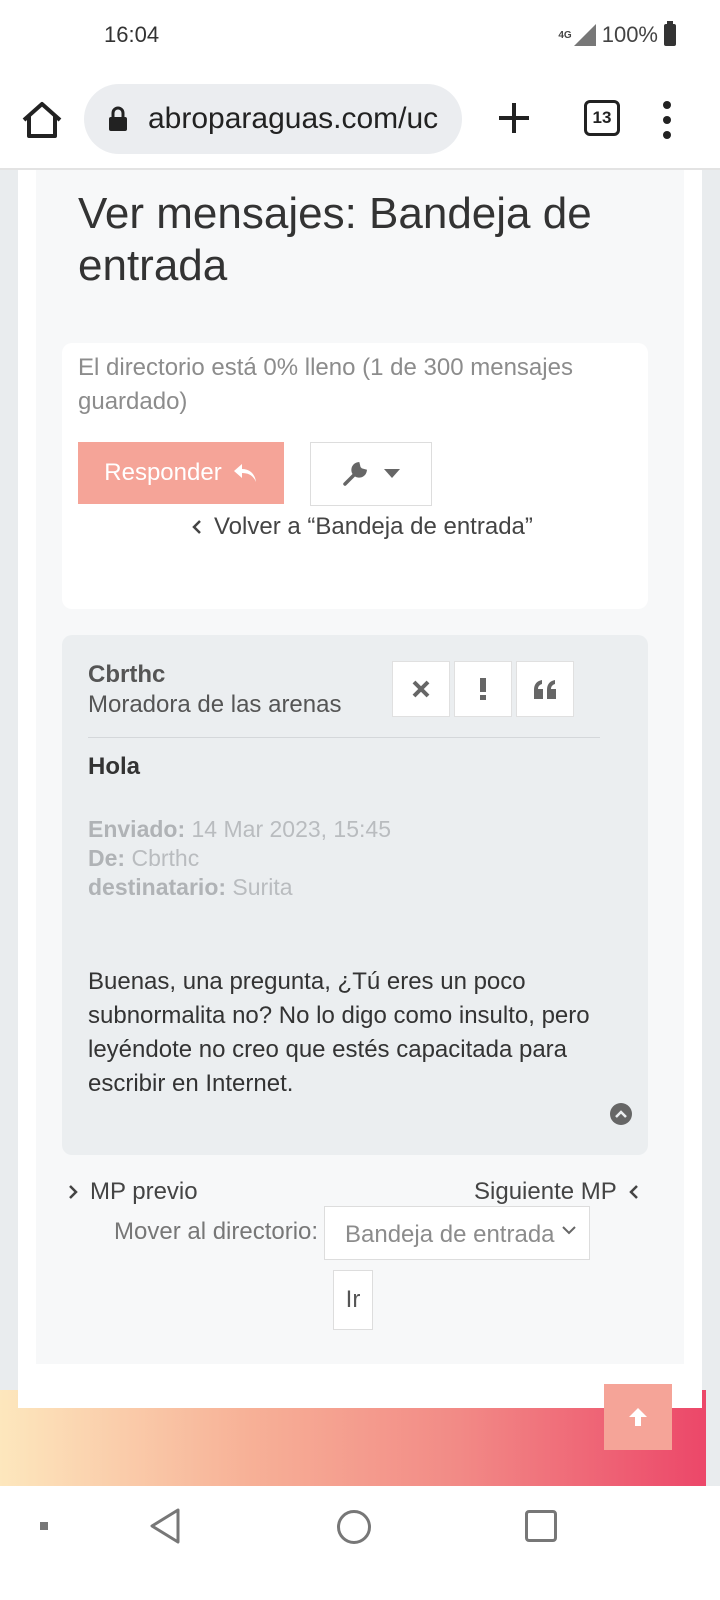 This screenshot has height=1600, width=720. I want to click on sent-value: 14 Mar 2023, 15:45, so click(291, 829).